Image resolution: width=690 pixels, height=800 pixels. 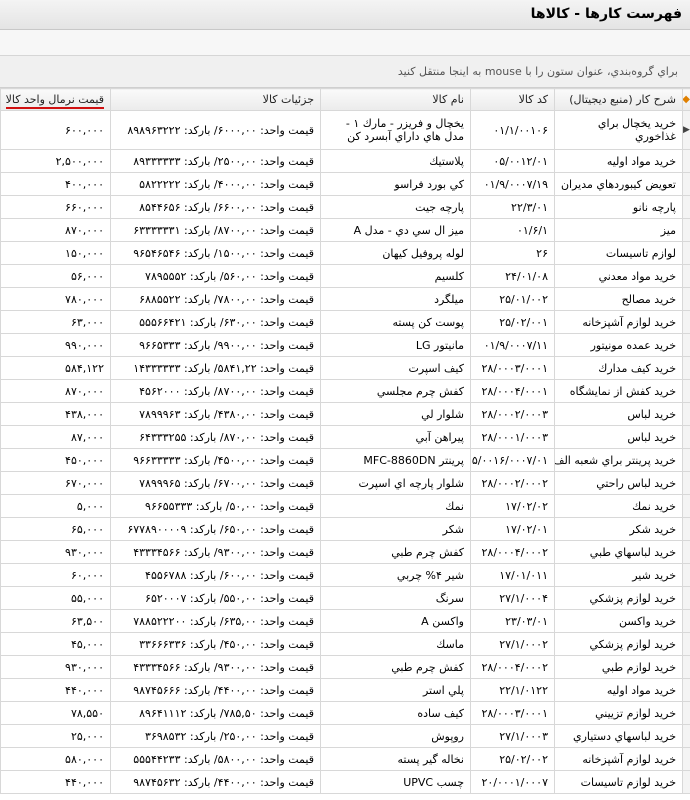 I want to click on cell-details: قيمت واحد: ۵۶۰,۰۰/ باركد: ۷۸۹۵۵۵۲, so click(x=215, y=276).